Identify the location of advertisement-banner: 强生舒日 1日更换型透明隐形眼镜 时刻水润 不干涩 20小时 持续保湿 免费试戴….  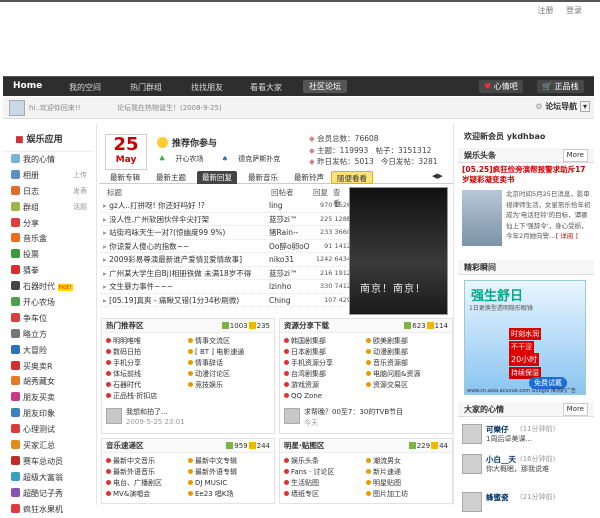
(525, 337).